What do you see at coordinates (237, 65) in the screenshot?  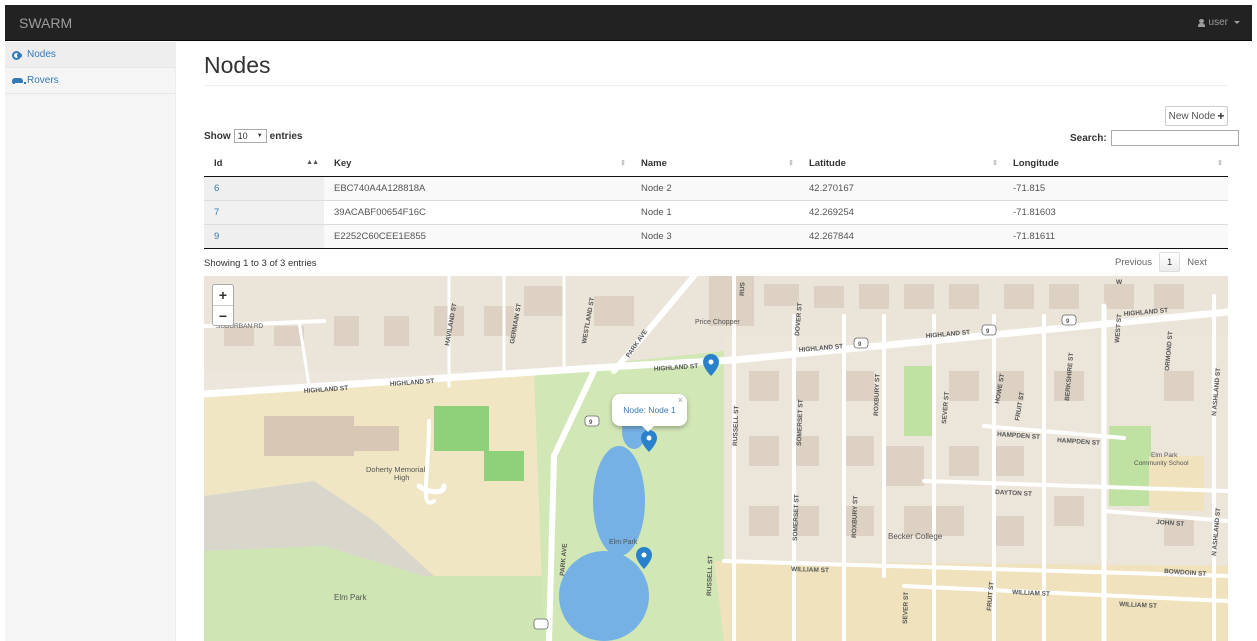 I see `page-title: Nodes` at bounding box center [237, 65].